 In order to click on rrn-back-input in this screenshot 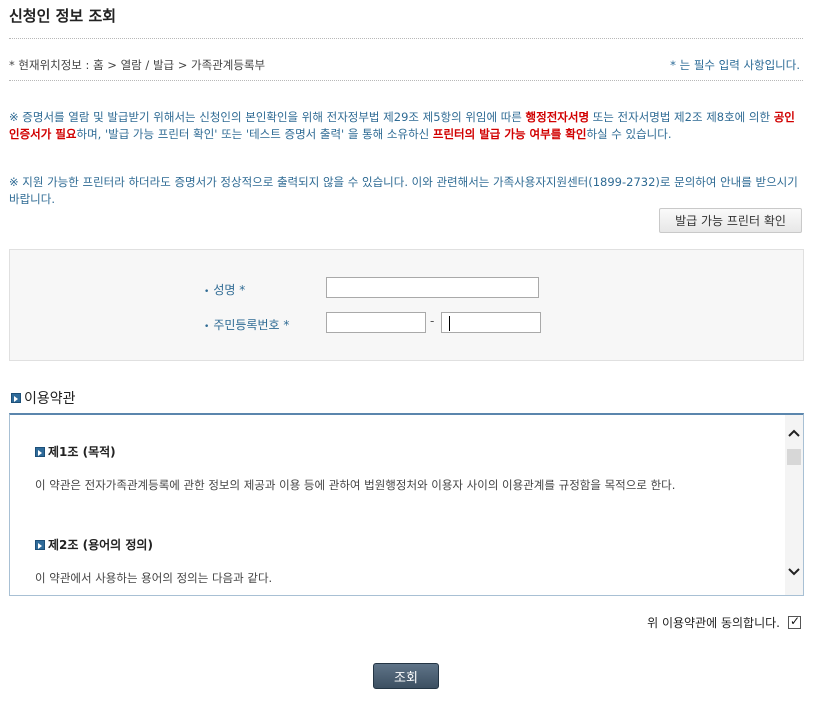, I will do `click(491, 322)`.